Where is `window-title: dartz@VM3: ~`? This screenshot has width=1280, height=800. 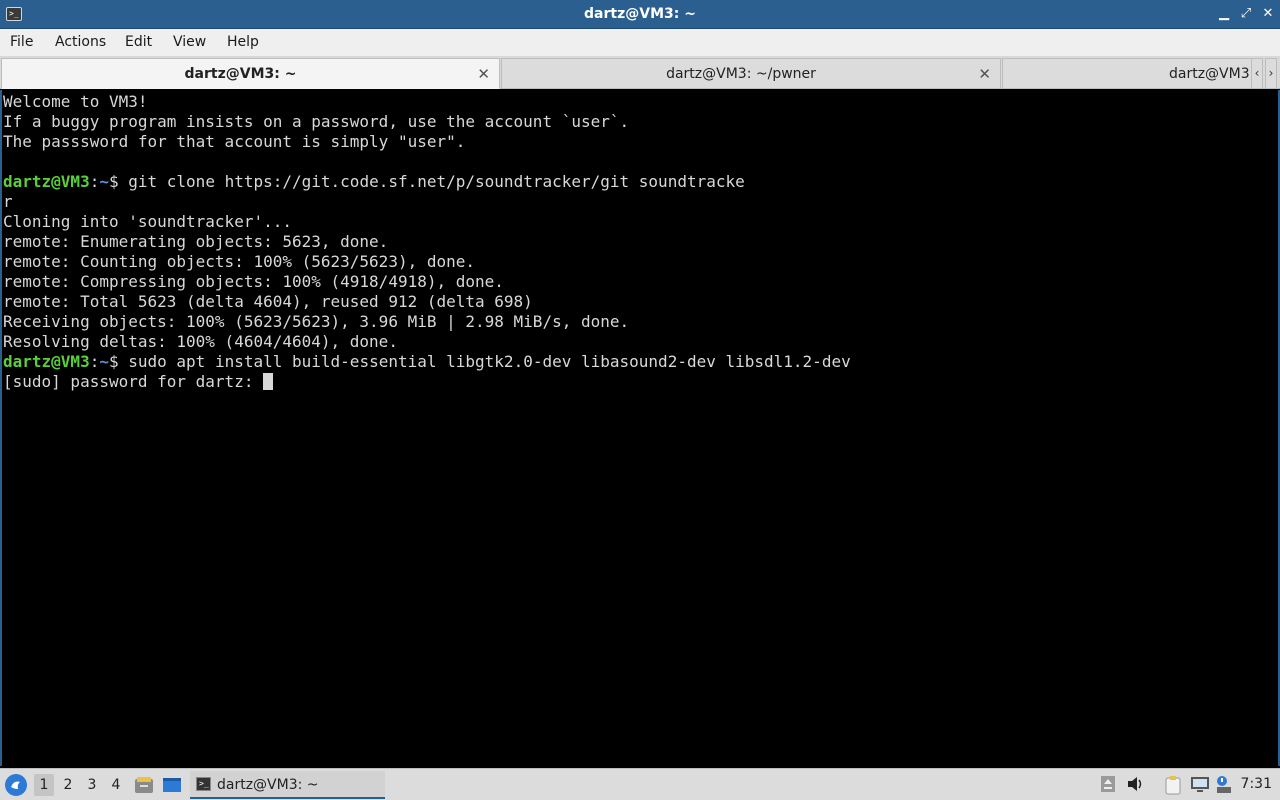
window-title: dartz@VM3: ~ is located at coordinates (640, 14).